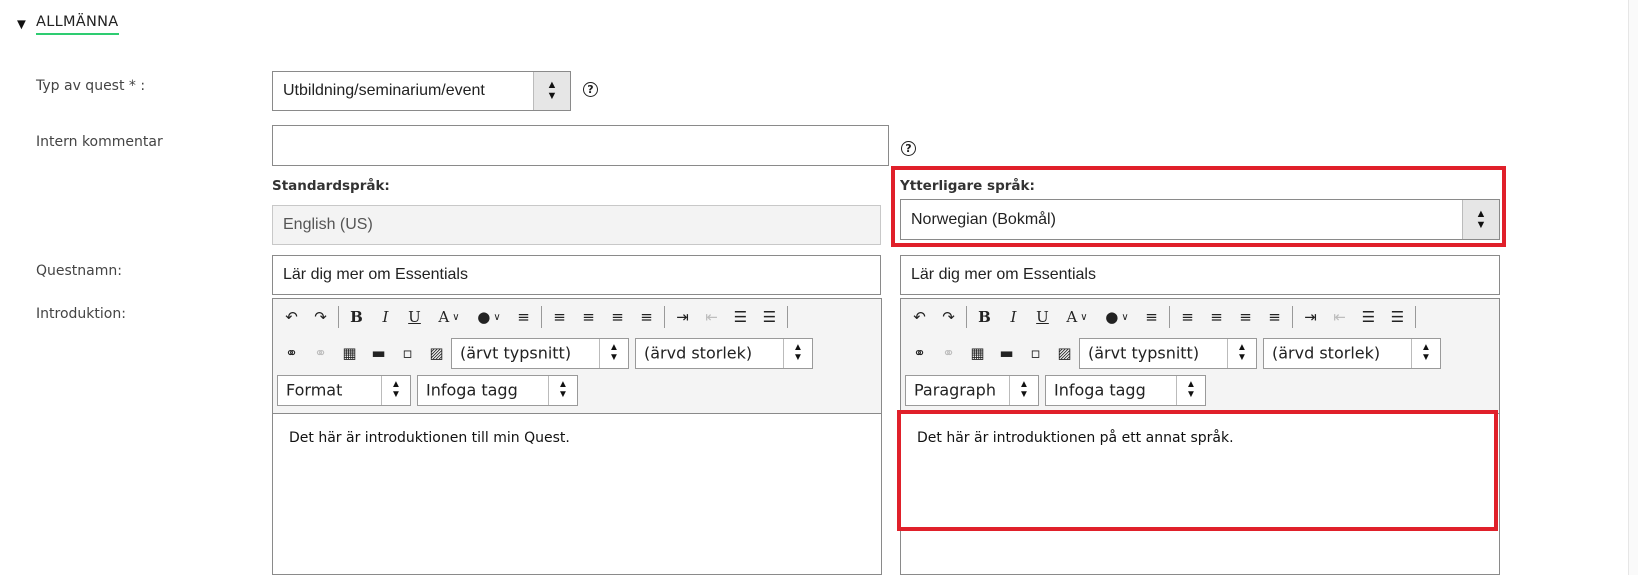 The height and width of the screenshot is (575, 1638). Describe the element at coordinates (1200, 275) in the screenshot. I see `quest-name-input-additional: Lär dig mer om Essentials` at that location.